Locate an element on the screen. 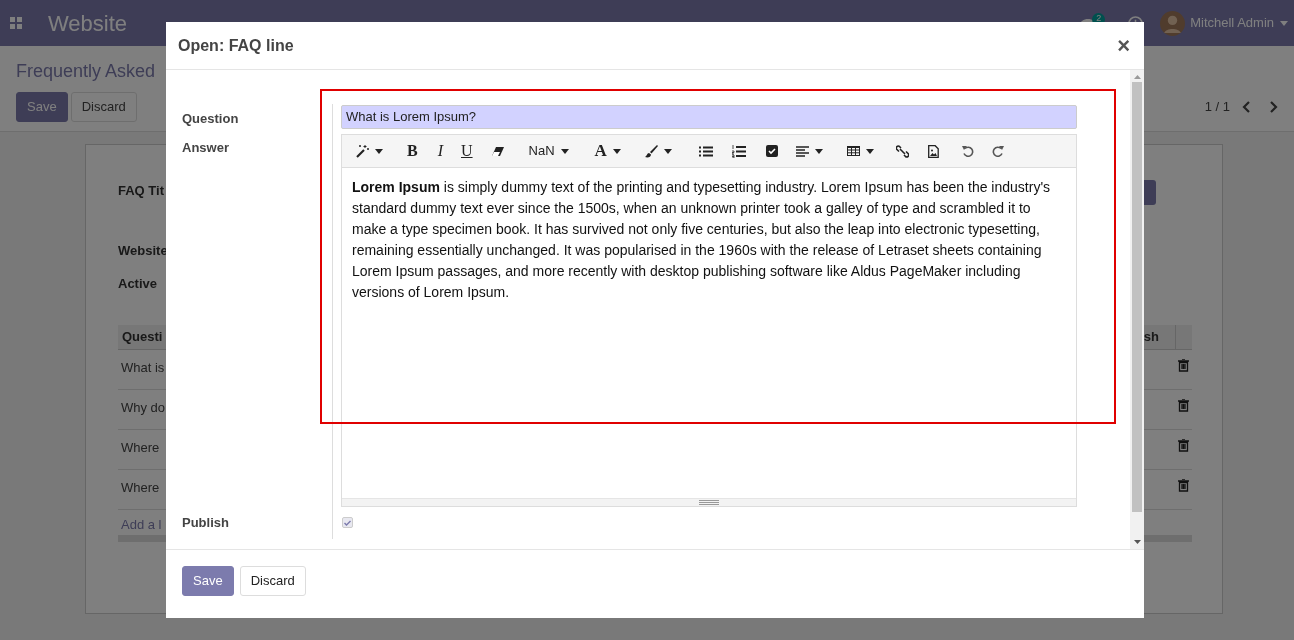 The height and width of the screenshot is (640, 1294). numbered-list-icon is located at coordinates (738, 151).